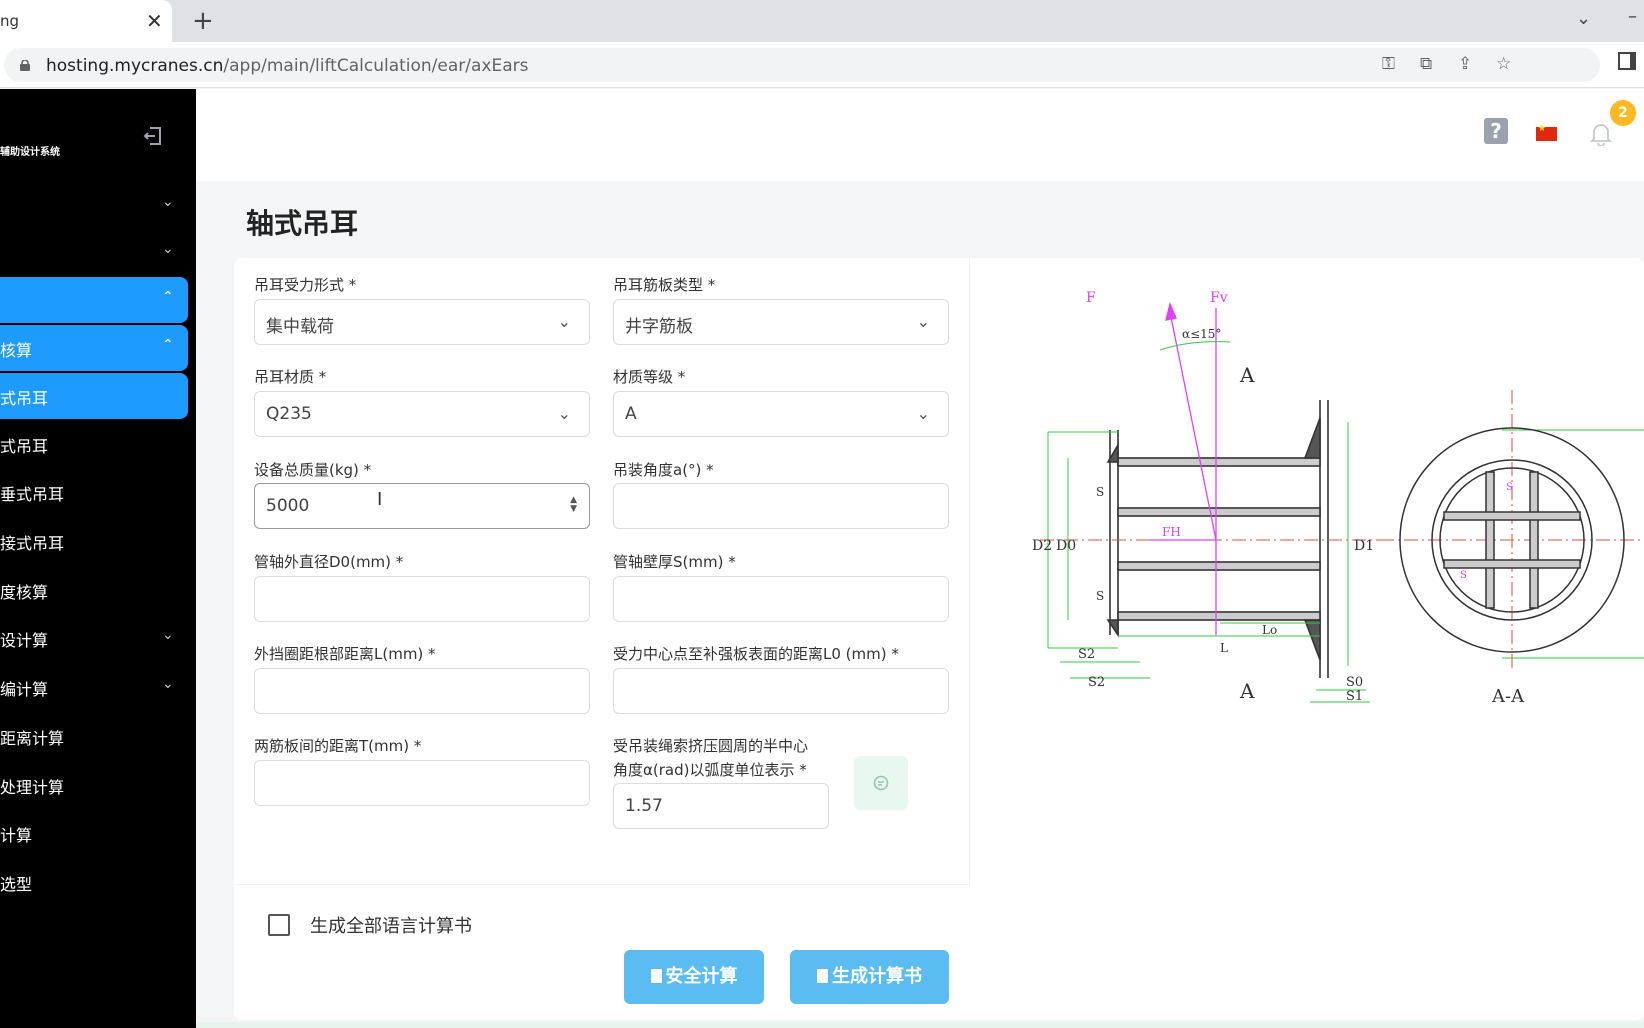  What do you see at coordinates (1632, 16) in the screenshot?
I see `minimize-icon: –` at bounding box center [1632, 16].